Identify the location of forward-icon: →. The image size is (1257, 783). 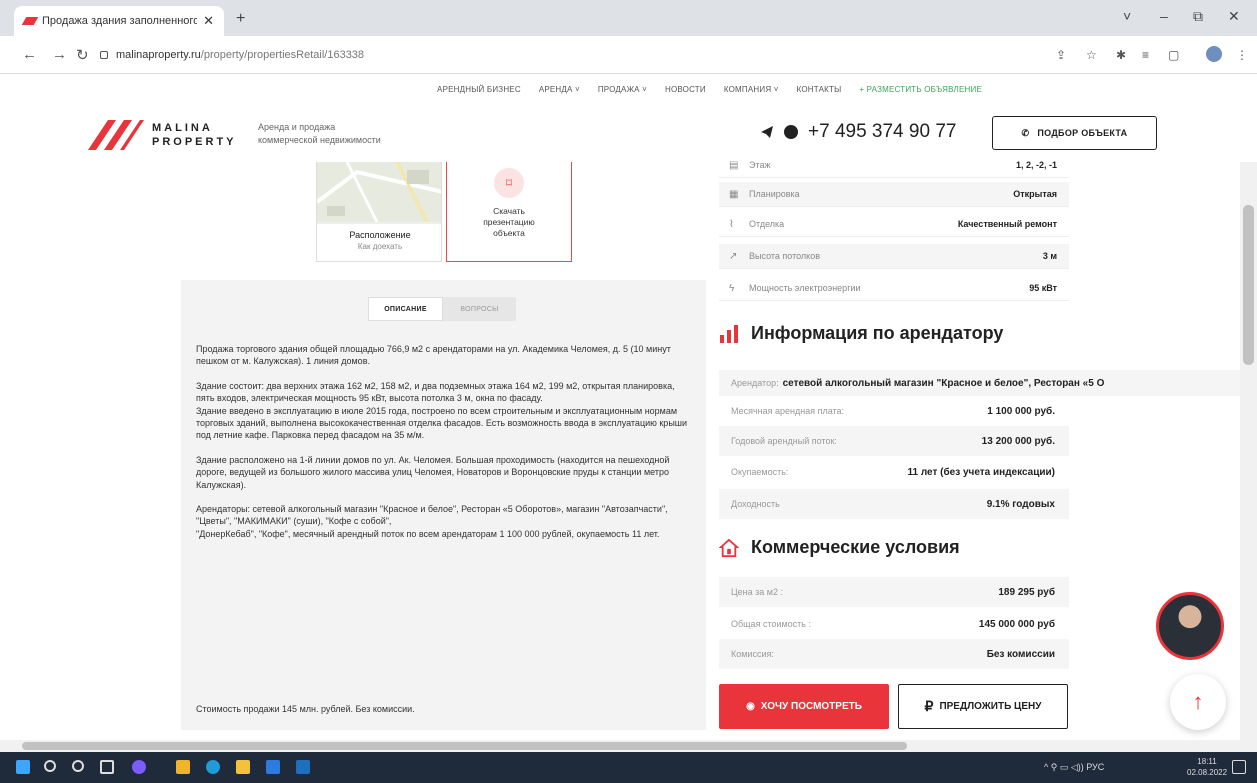
(59, 54).